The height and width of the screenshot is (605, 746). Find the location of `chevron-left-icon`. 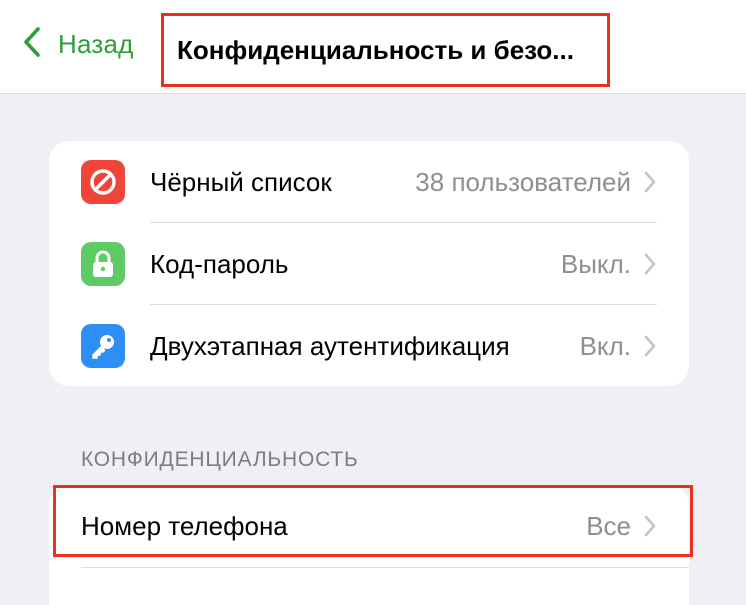

chevron-left-icon is located at coordinates (32, 44).